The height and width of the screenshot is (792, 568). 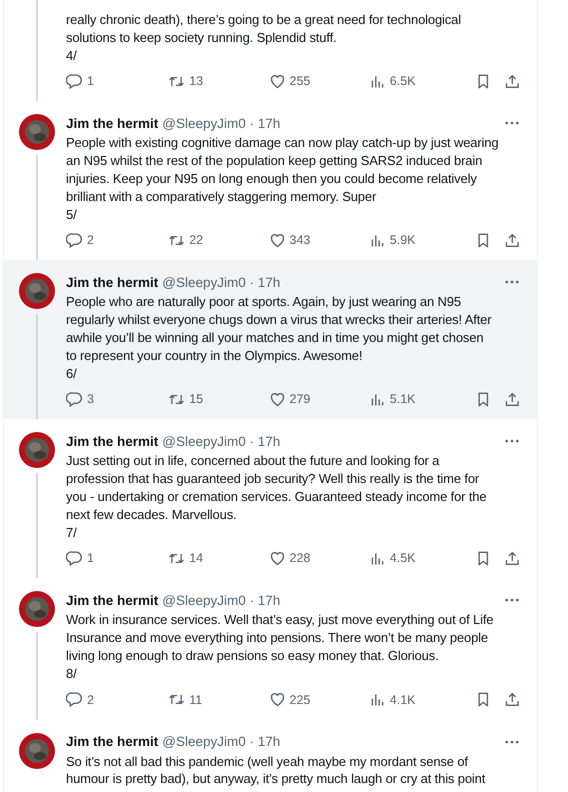 I want to click on repost-count: 11, so click(x=195, y=699).